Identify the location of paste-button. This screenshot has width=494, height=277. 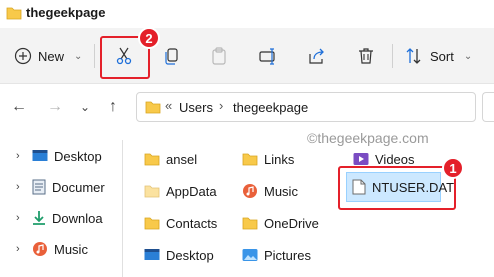
(219, 56).